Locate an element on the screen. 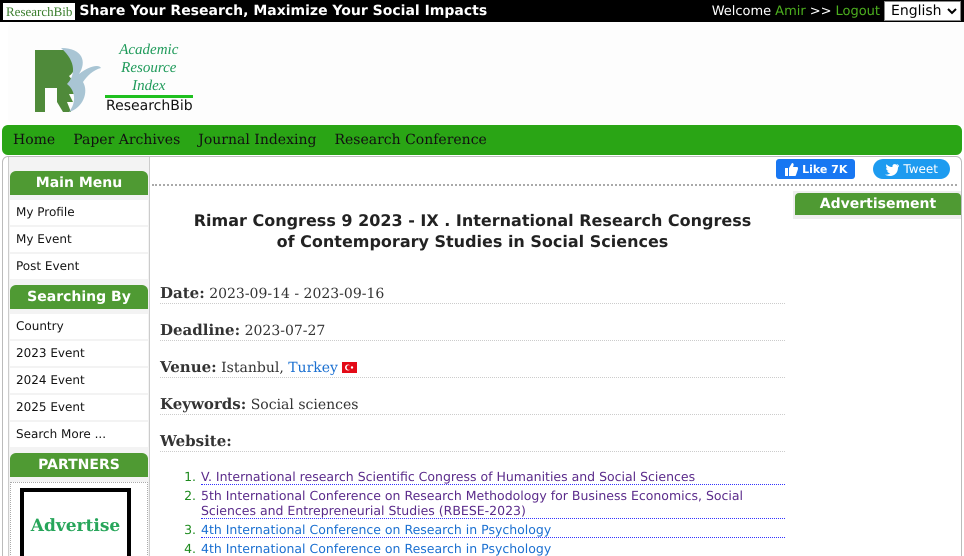 This screenshot has width=964, height=556. event-title: Rimar Congress 9 2023 - IX . International Research Congress of Contemporary Studies in Social Sciences is located at coordinates (472, 231).